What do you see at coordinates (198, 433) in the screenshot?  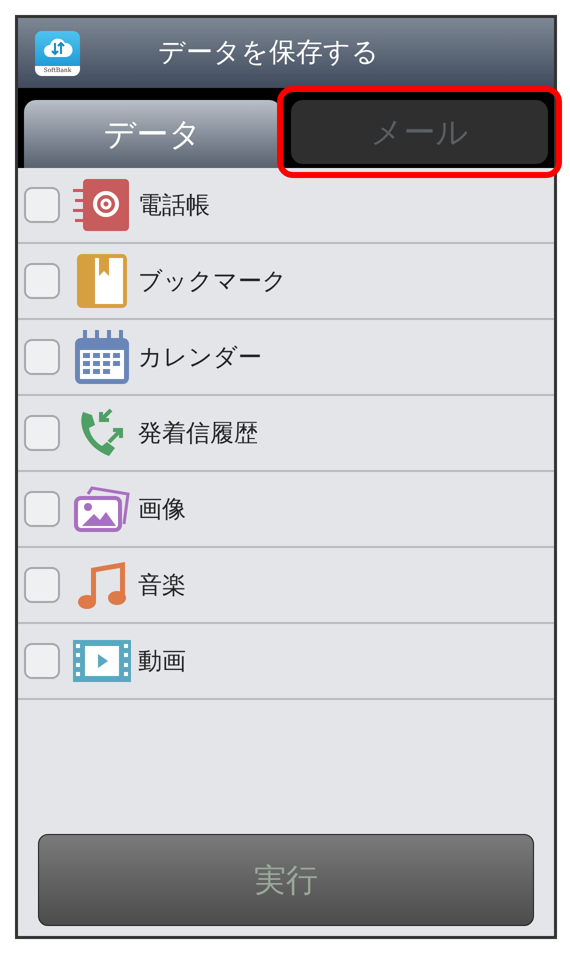 I see `item-label: 発着信履歴` at bounding box center [198, 433].